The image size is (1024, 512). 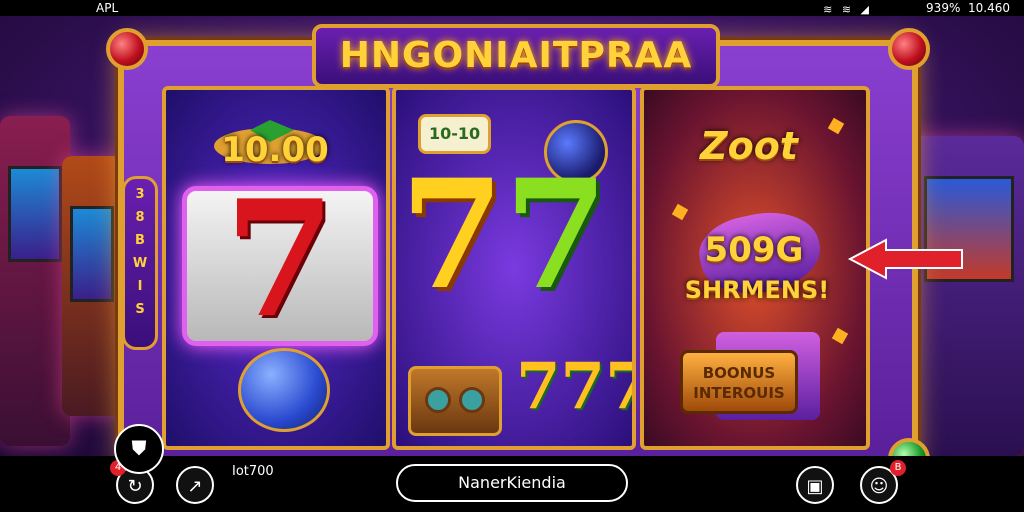 What do you see at coordinates (739, 373) in the screenshot?
I see `bonus-line: BOONUS` at bounding box center [739, 373].